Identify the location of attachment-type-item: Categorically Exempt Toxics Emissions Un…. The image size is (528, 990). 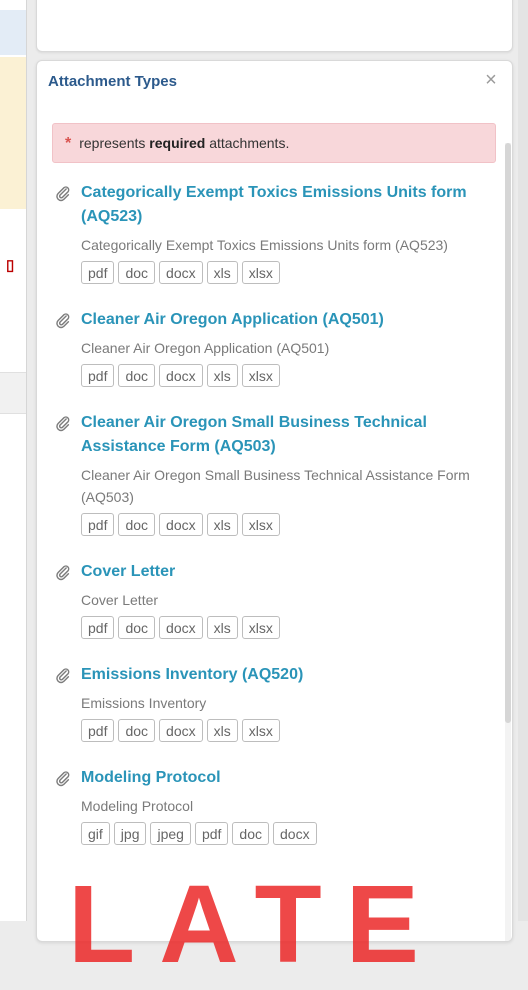
(272, 232).